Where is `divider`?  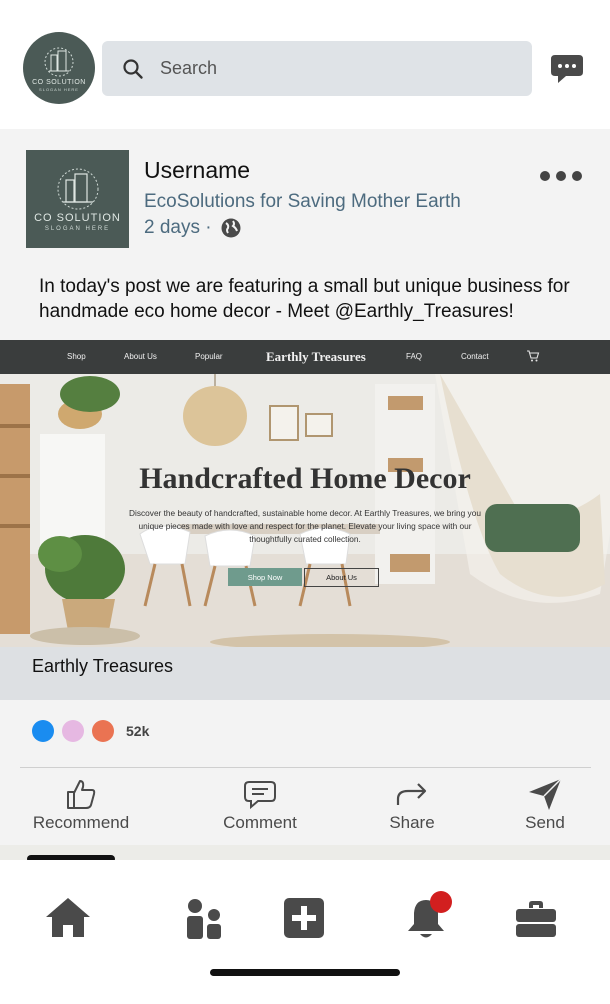 divider is located at coordinates (305, 767).